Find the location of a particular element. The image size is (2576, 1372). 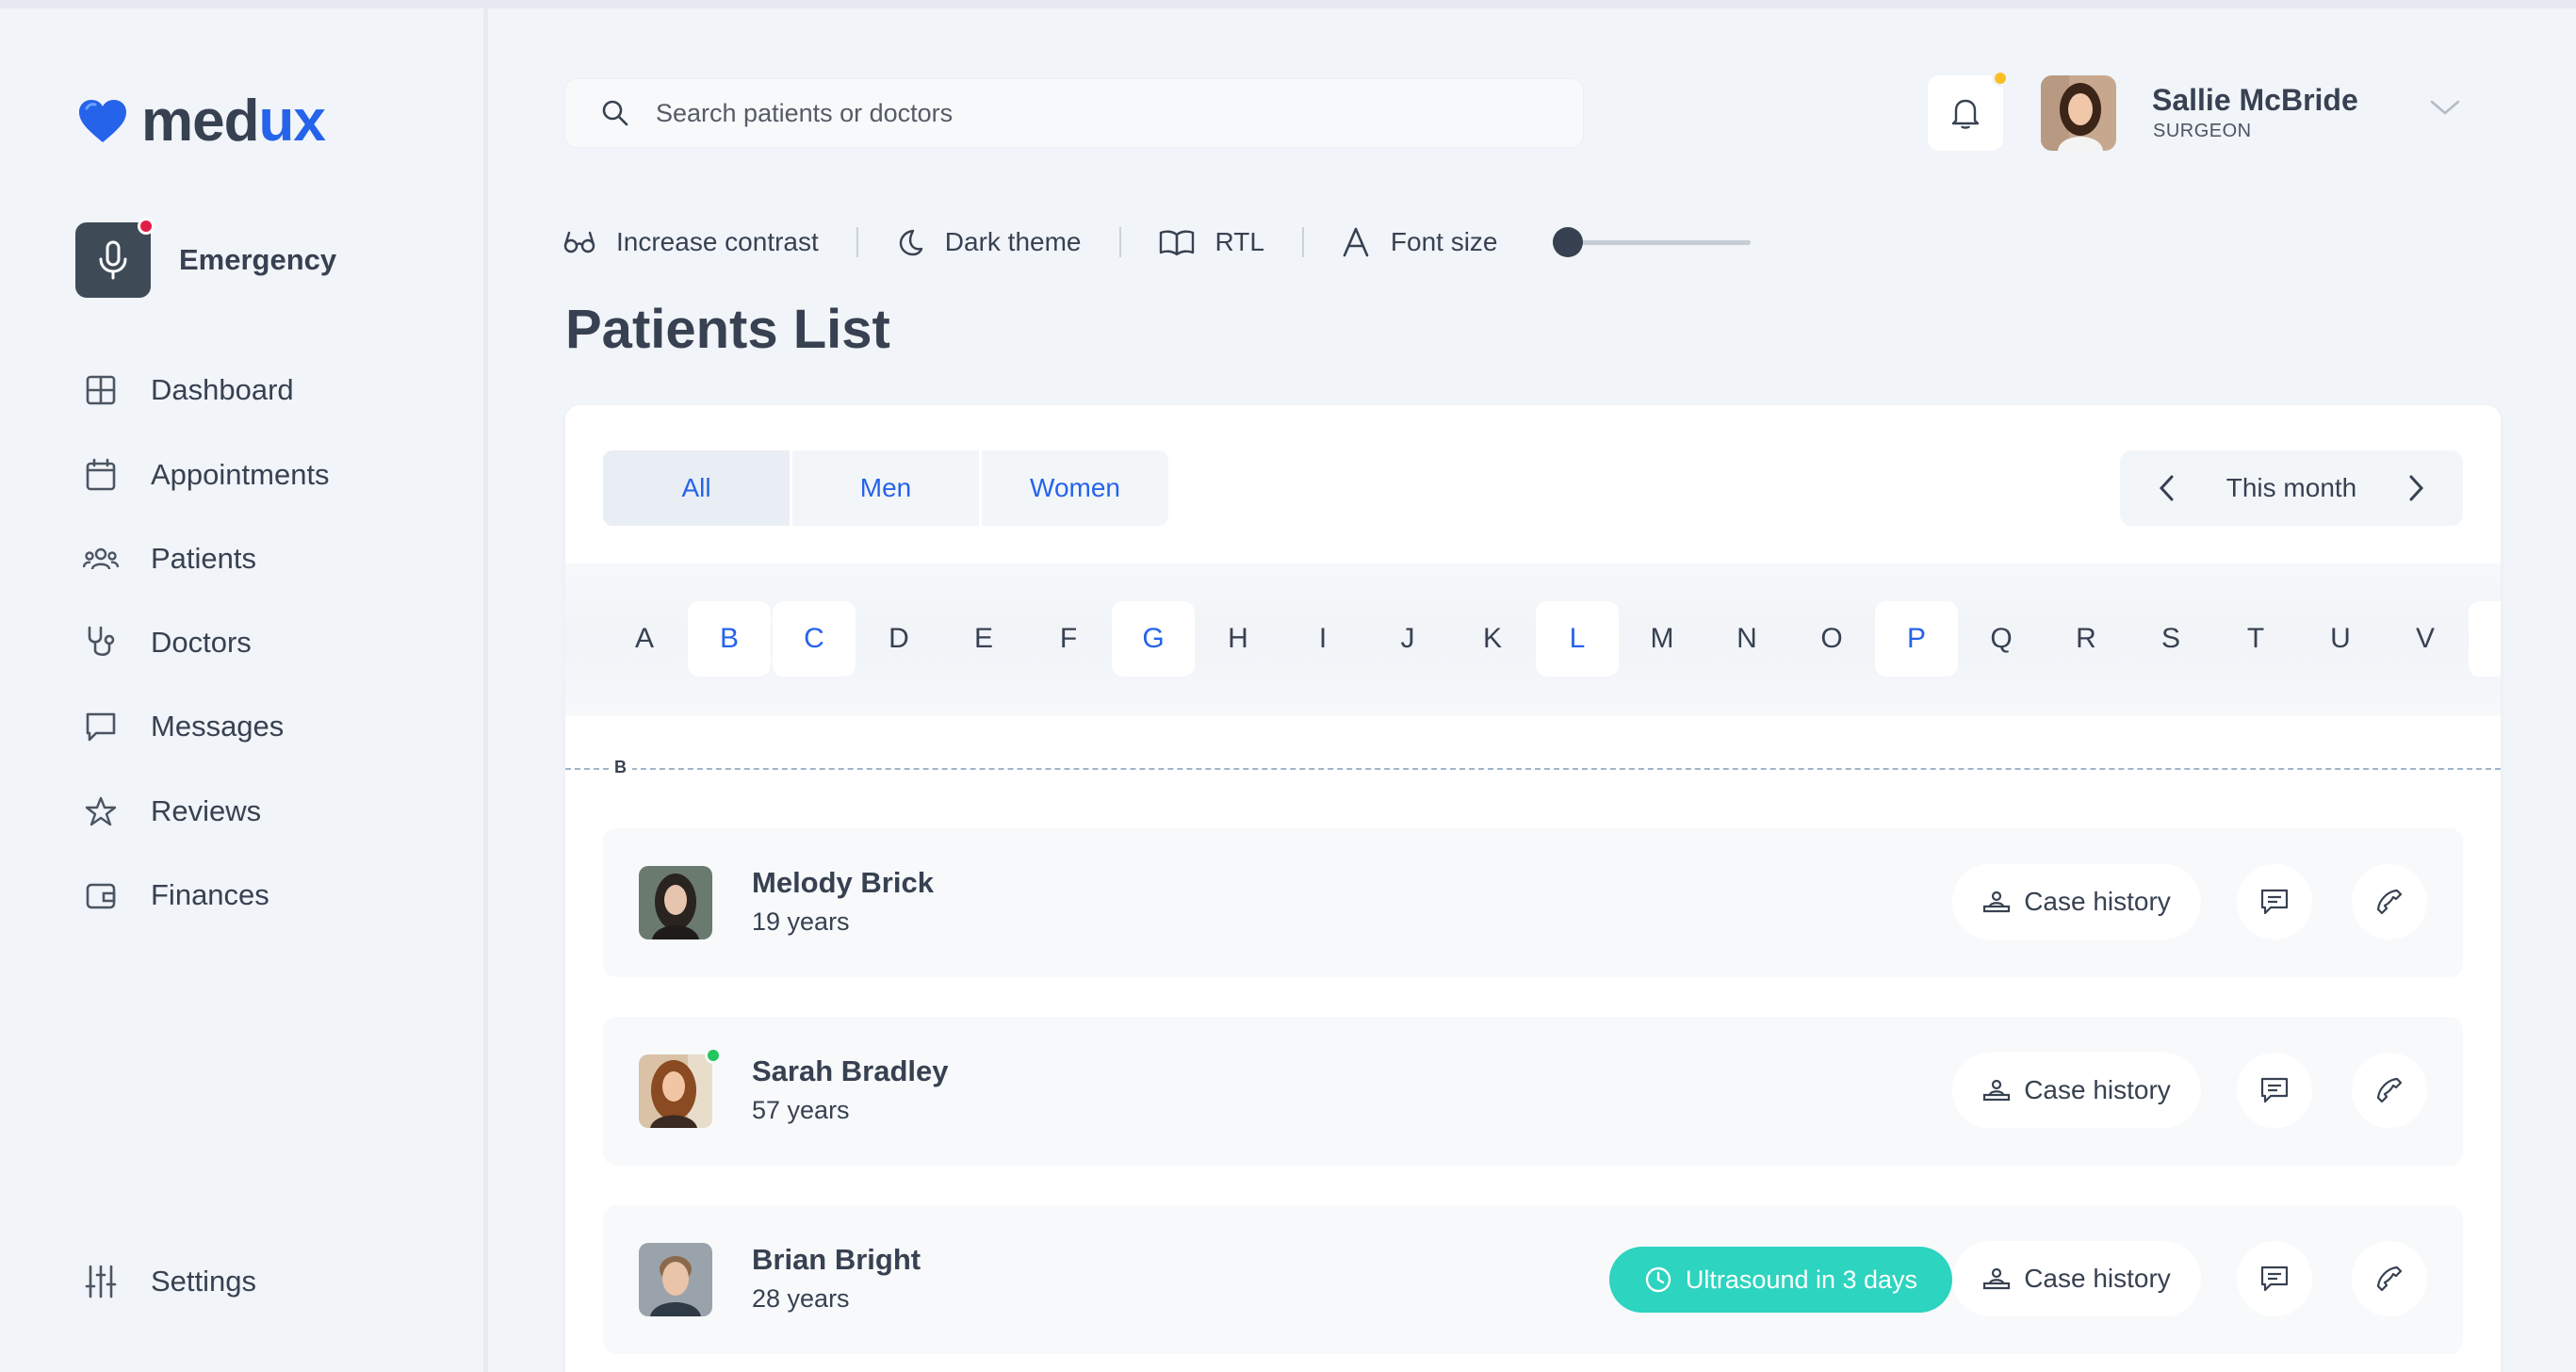

nav-item-appointments: Appointments is located at coordinates (205, 475).